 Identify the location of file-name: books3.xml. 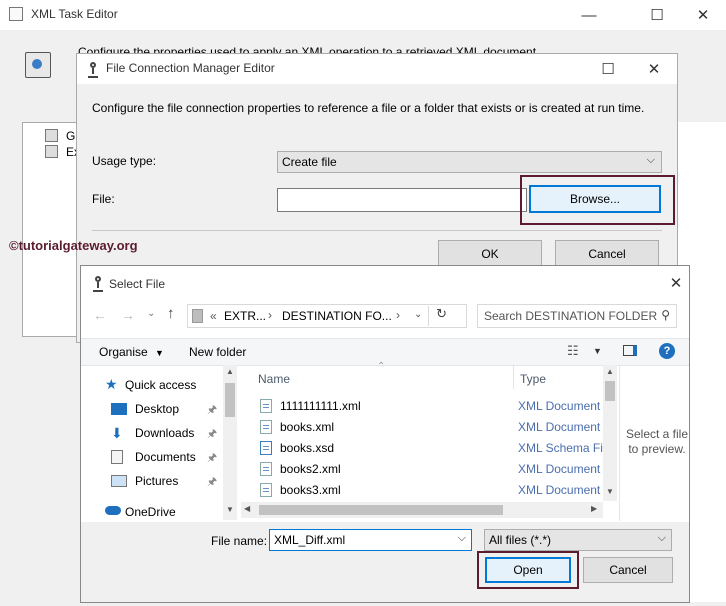
(310, 490).